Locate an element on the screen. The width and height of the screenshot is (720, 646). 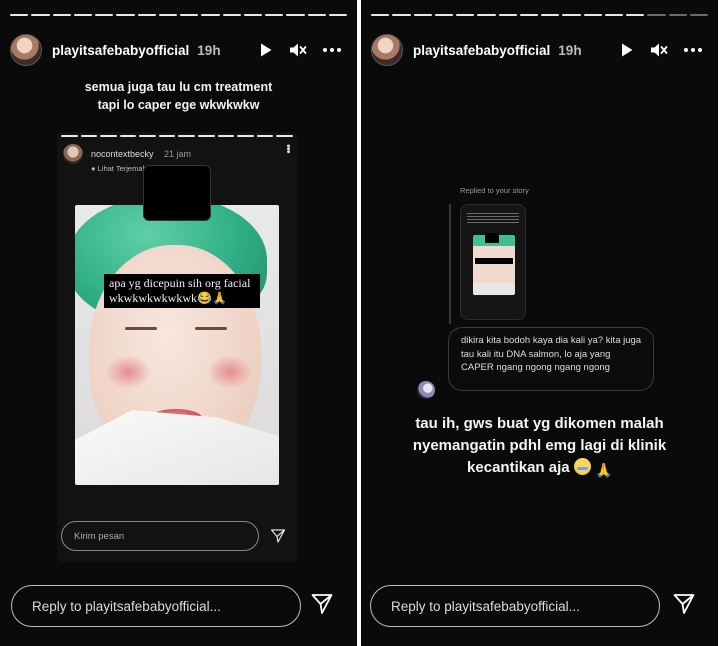
replied-label: Replied to your story is located at coordinates (494, 190).